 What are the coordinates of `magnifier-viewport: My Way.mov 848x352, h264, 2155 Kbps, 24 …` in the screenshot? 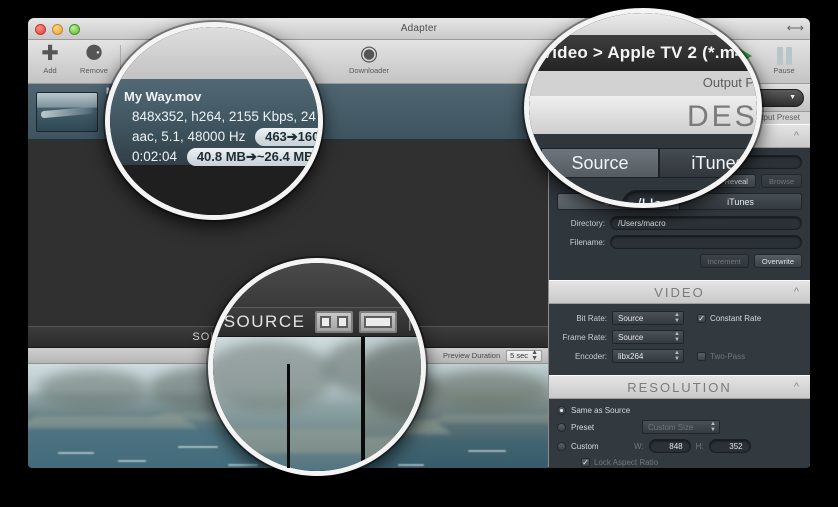 It's located at (214, 121).